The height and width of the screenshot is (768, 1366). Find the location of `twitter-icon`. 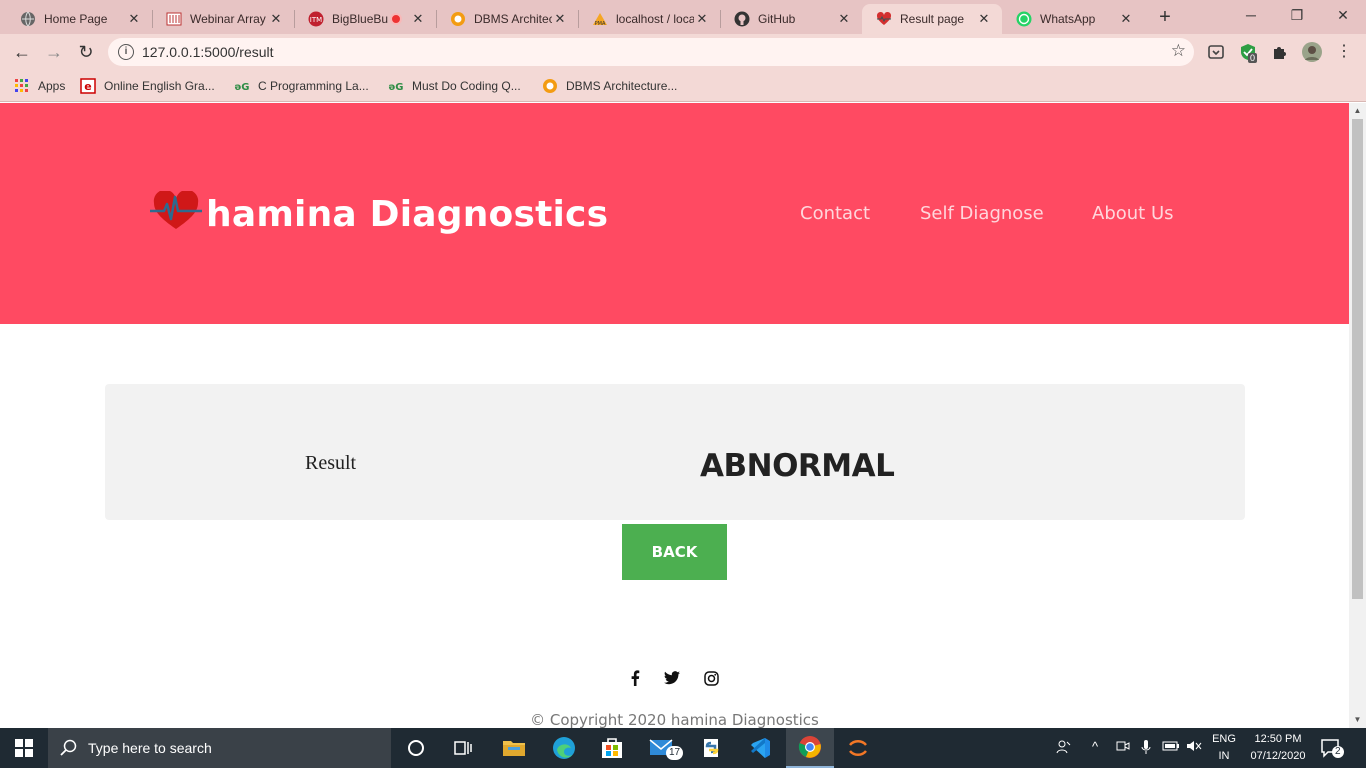

twitter-icon is located at coordinates (672, 678).